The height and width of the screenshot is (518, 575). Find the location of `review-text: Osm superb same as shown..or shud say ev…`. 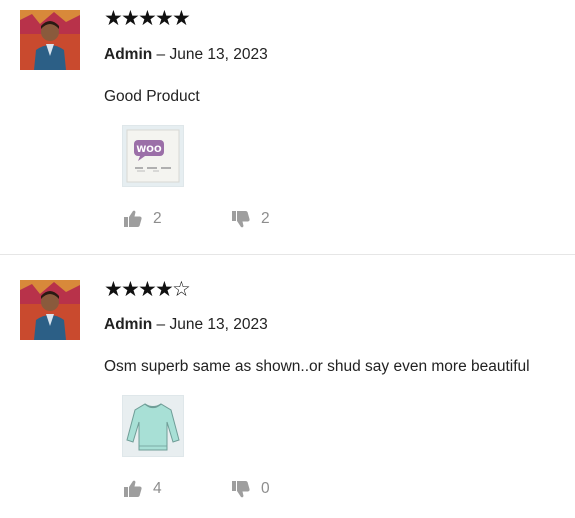

review-text: Osm superb same as shown..or shud say ev… is located at coordinates (317, 366).